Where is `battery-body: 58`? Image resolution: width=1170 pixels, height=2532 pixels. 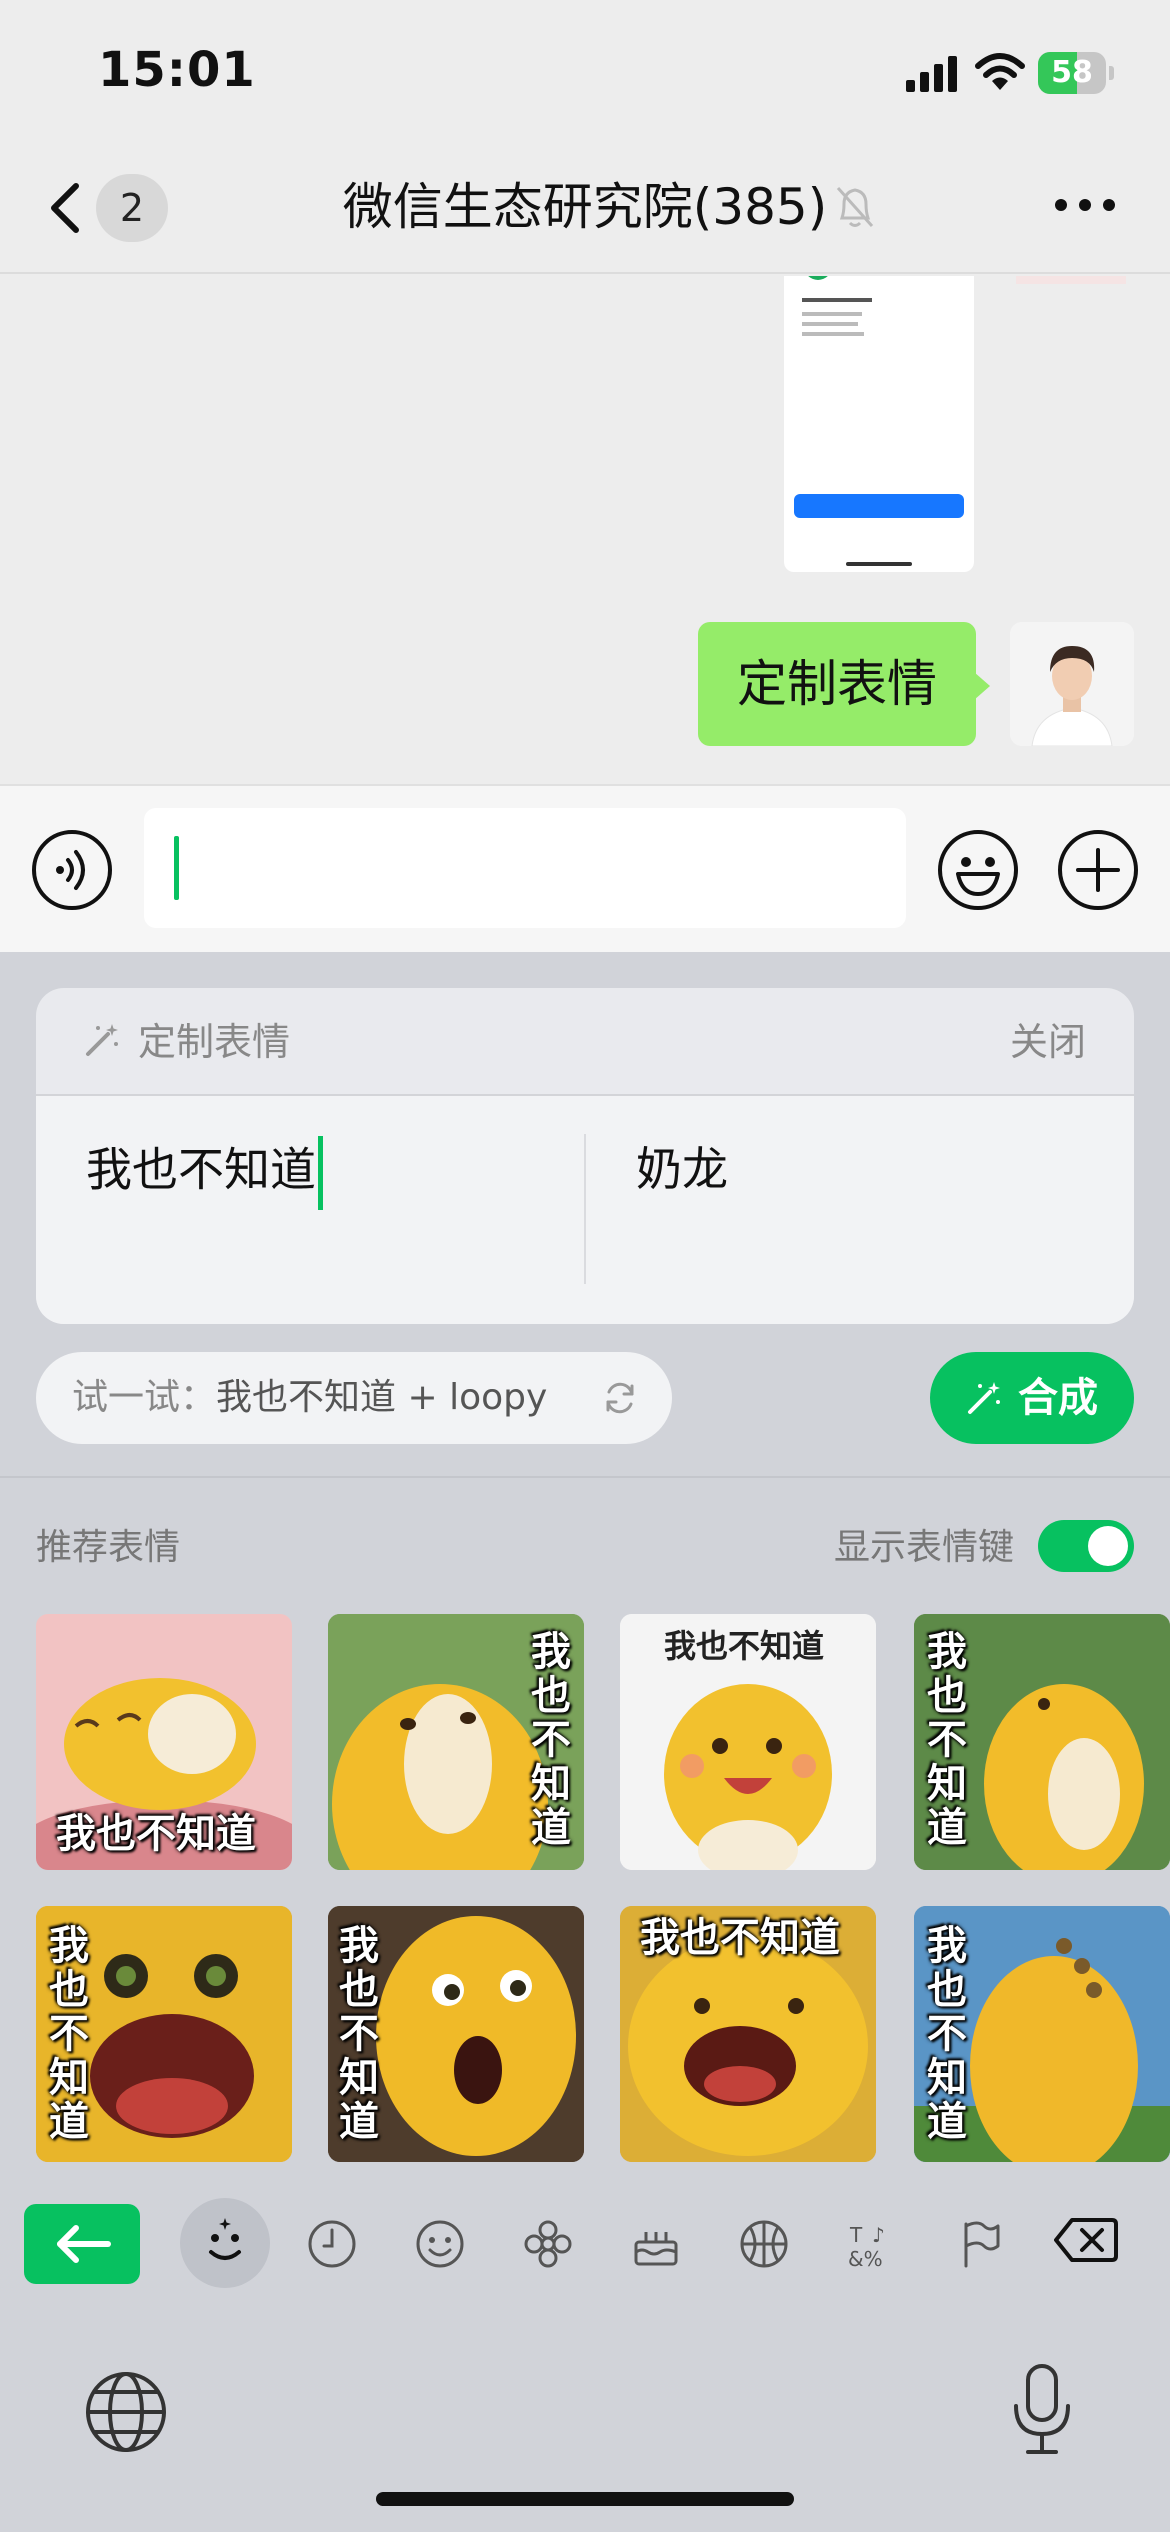 battery-body: 58 is located at coordinates (1072, 73).